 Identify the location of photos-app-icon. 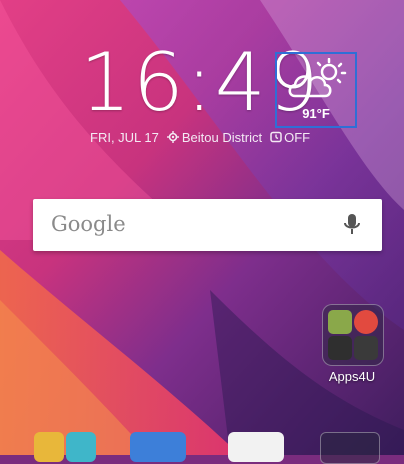
(49, 447).